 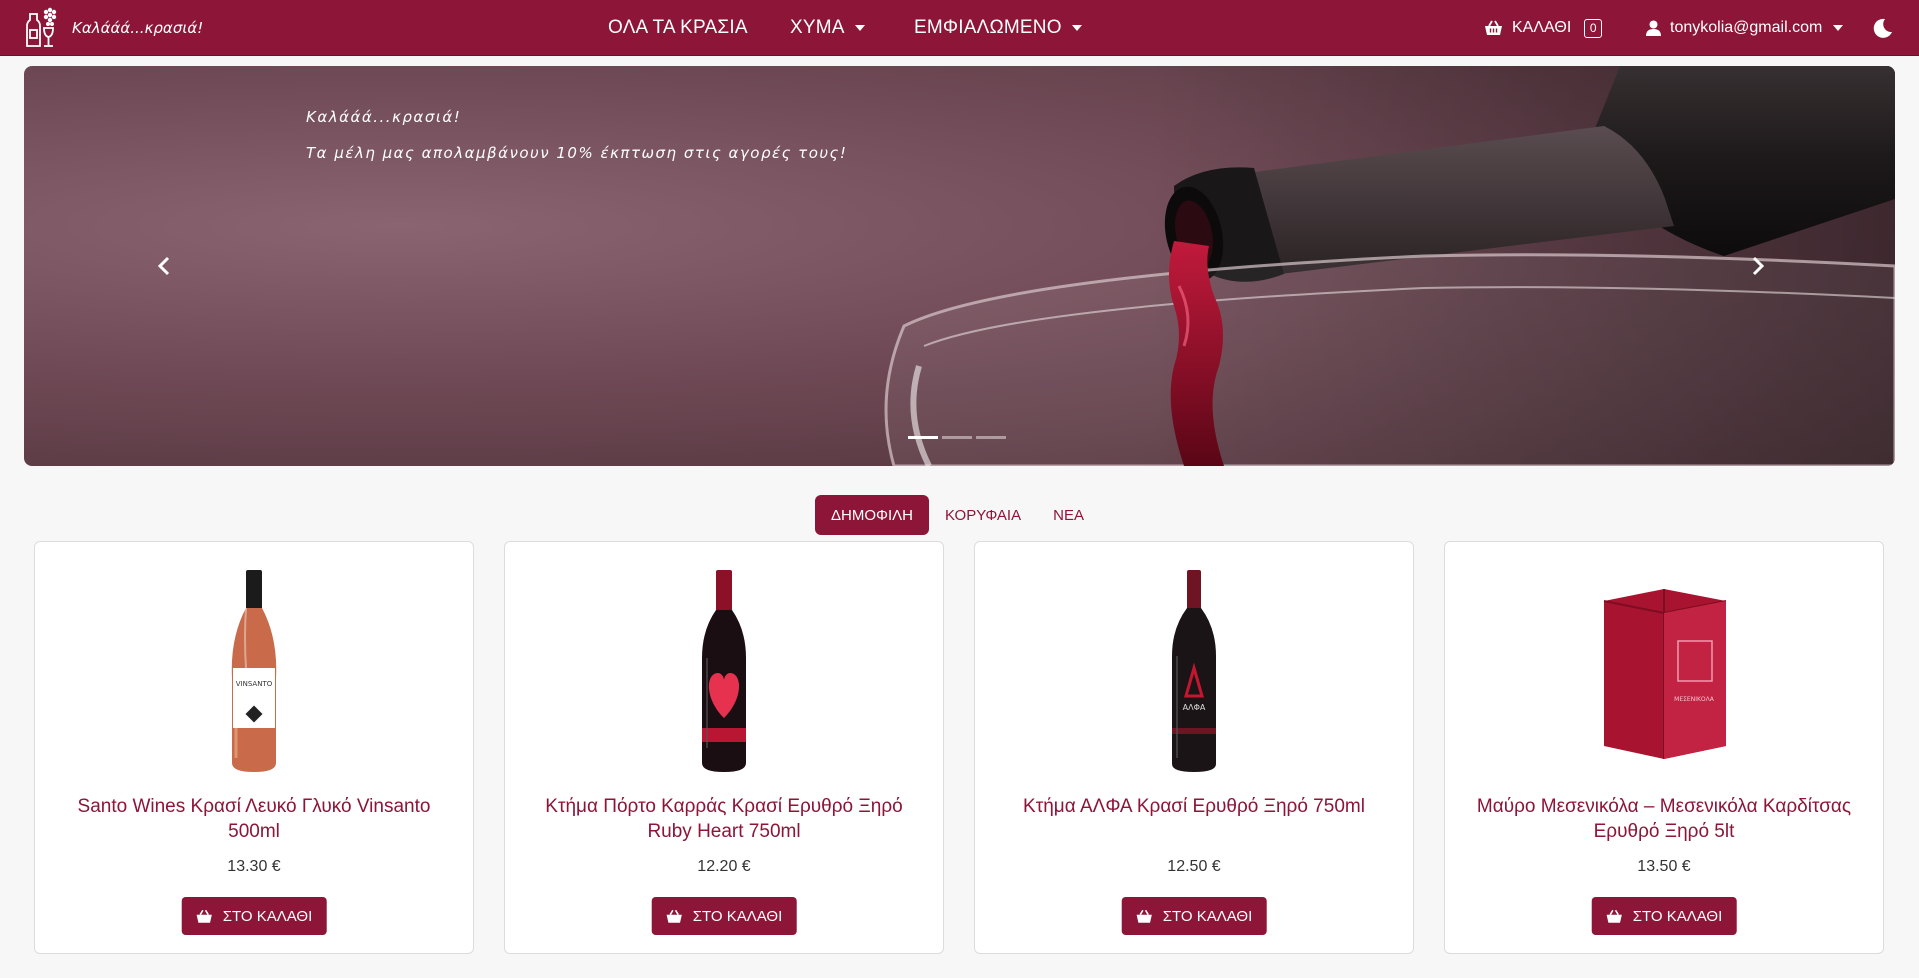 I want to click on red-bag-in-box-image: ΜΕΣΕΝΙΚΟΛΑ, so click(x=1665, y=674).